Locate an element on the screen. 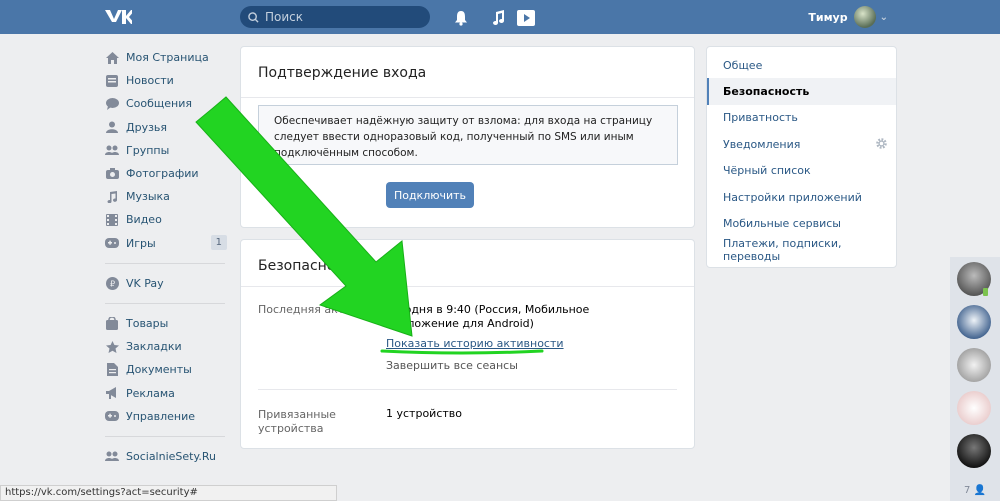 The image size is (1000, 501). sidebar-item-label: Новости is located at coordinates (150, 81).